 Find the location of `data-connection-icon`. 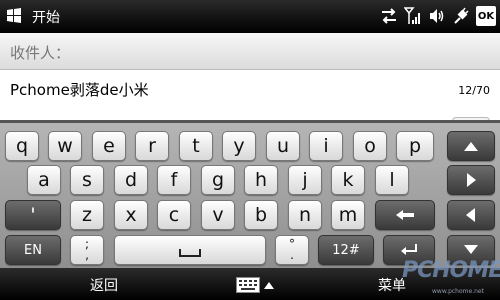

data-connection-icon is located at coordinates (389, 16).